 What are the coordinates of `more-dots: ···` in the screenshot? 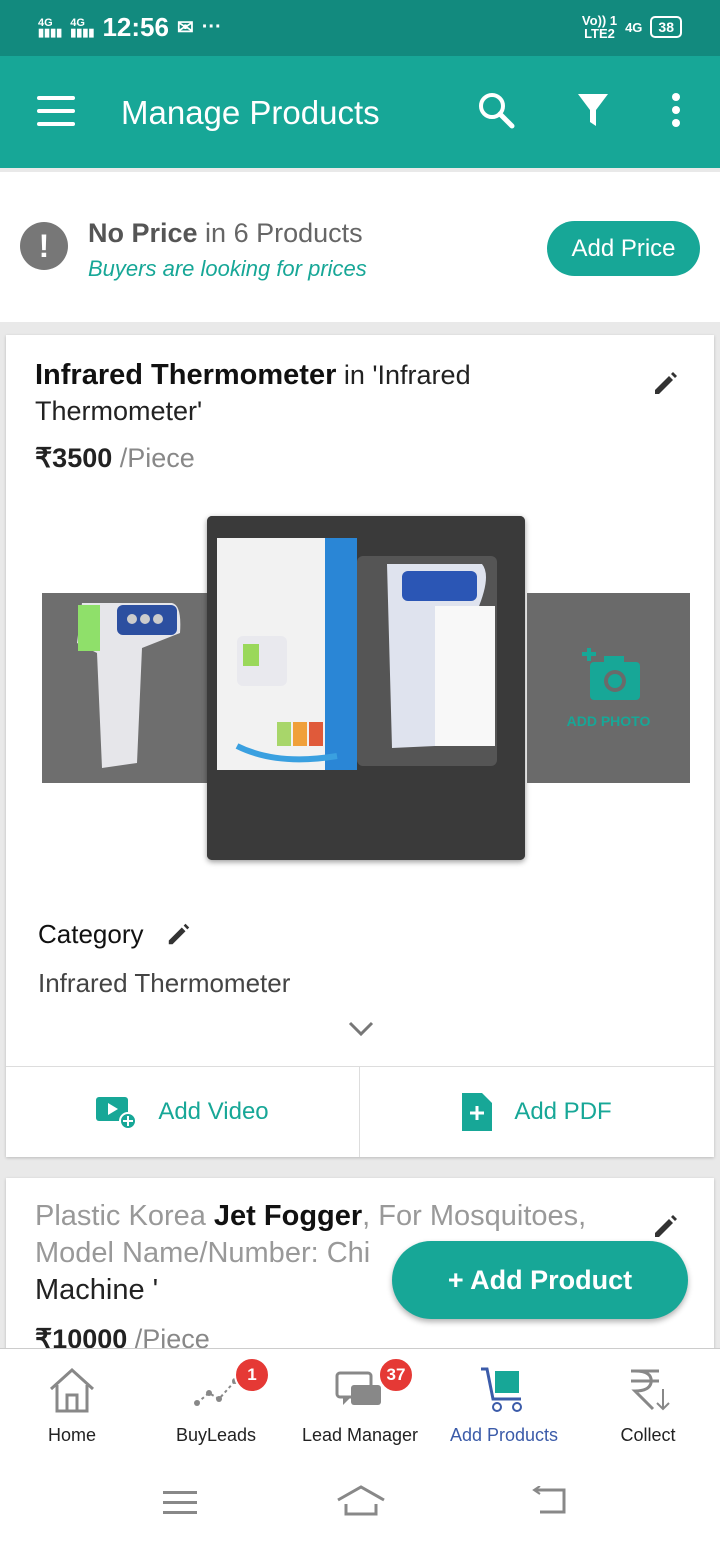 It's located at (211, 27).